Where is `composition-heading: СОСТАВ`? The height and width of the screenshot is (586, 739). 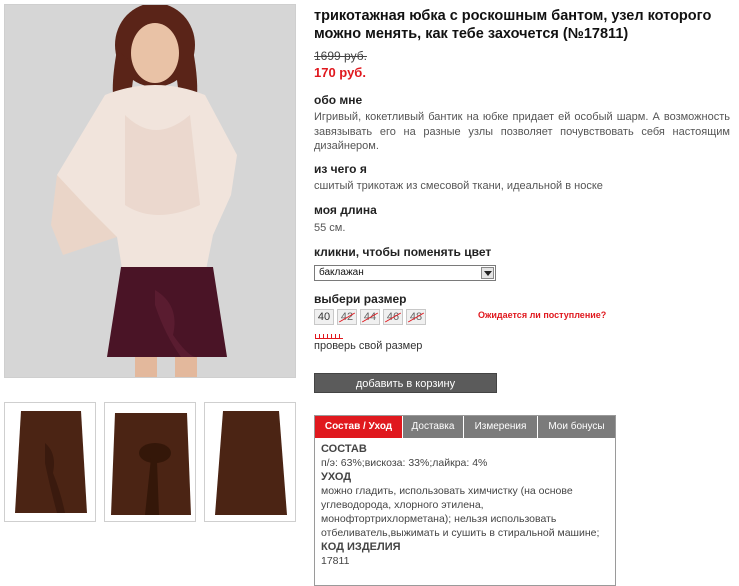 composition-heading: СОСТАВ is located at coordinates (344, 449).